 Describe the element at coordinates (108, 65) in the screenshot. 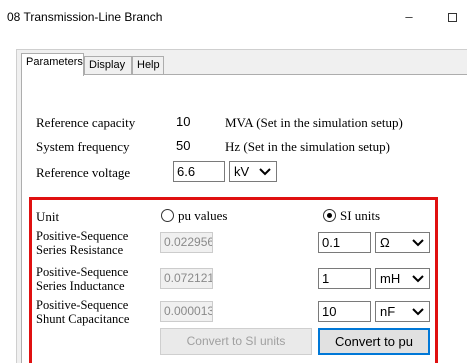

I see `tab-display: Display` at that location.